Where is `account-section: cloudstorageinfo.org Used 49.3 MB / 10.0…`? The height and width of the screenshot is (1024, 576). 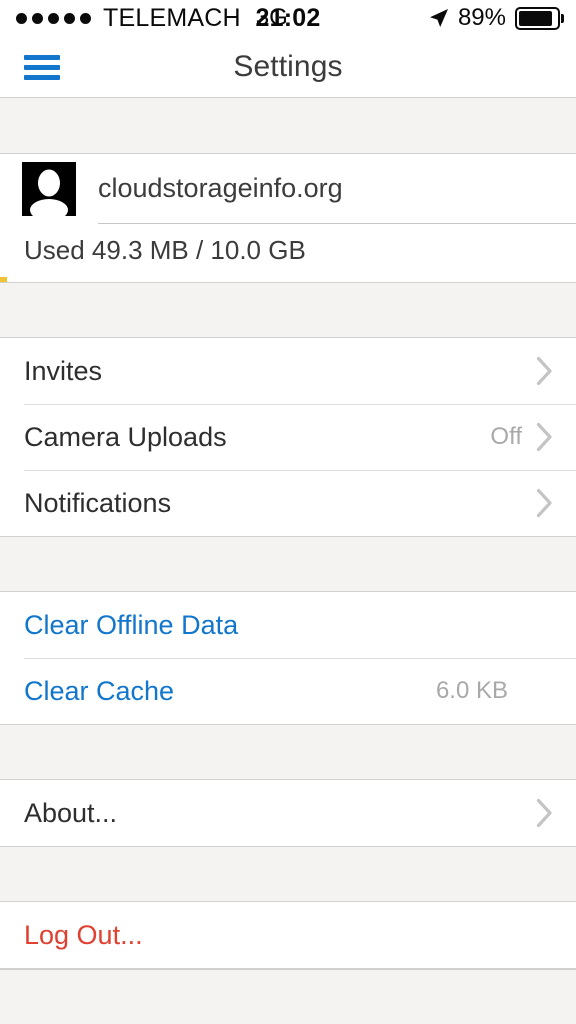
account-section: cloudstorageinfo.org Used 49.3 MB / 10.0… is located at coordinates (288, 218).